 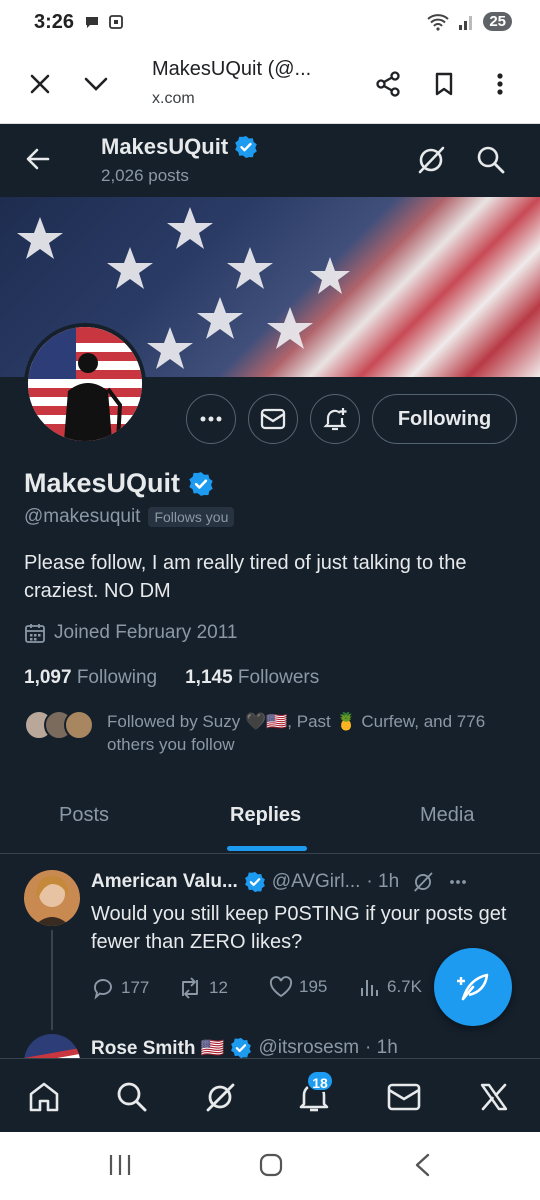 I want to click on wifi-icon, so click(x=438, y=22).